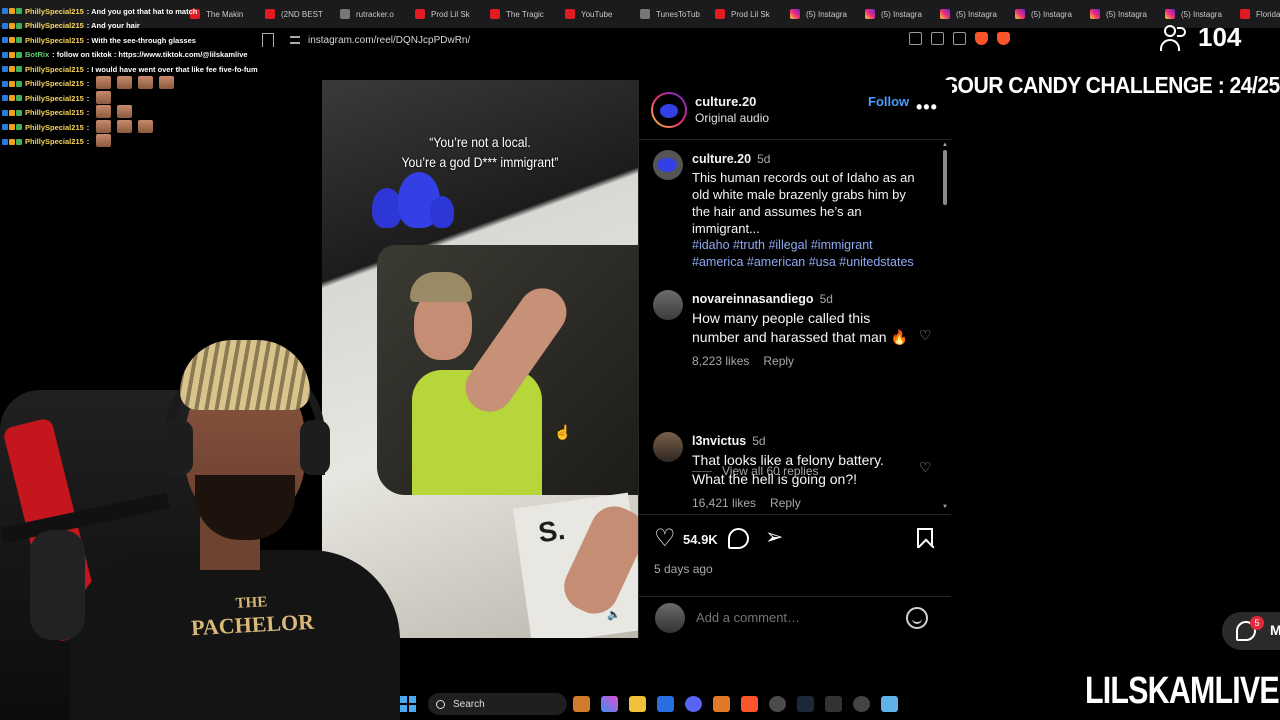  Describe the element at coordinates (375, 14) in the screenshot. I see `browser-tab-label: rutracker.o` at that location.